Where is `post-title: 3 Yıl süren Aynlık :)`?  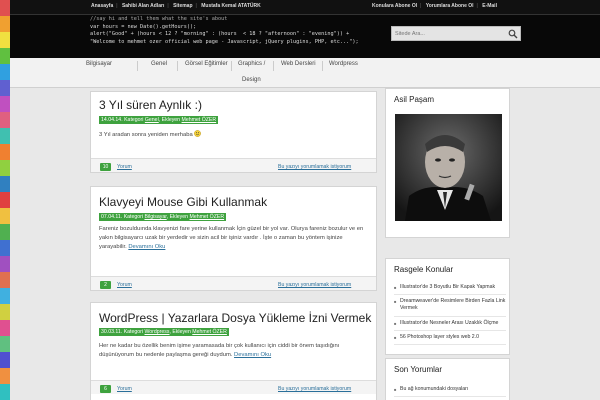
post-title: 3 Yıl süren Aynlık :) is located at coordinates (150, 105).